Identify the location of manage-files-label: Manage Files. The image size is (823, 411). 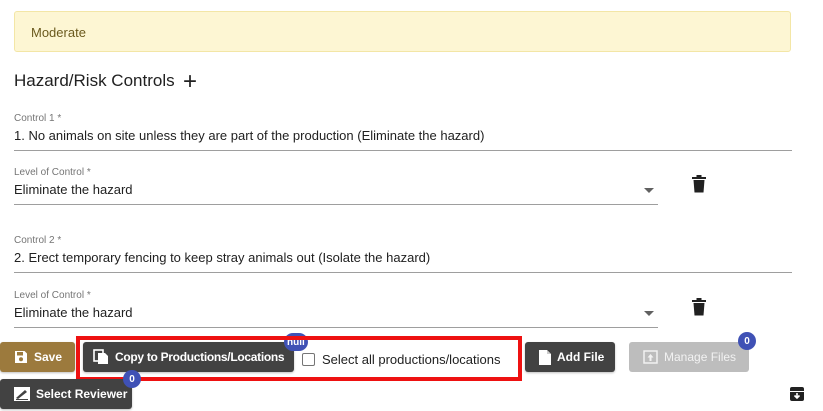
(700, 357).